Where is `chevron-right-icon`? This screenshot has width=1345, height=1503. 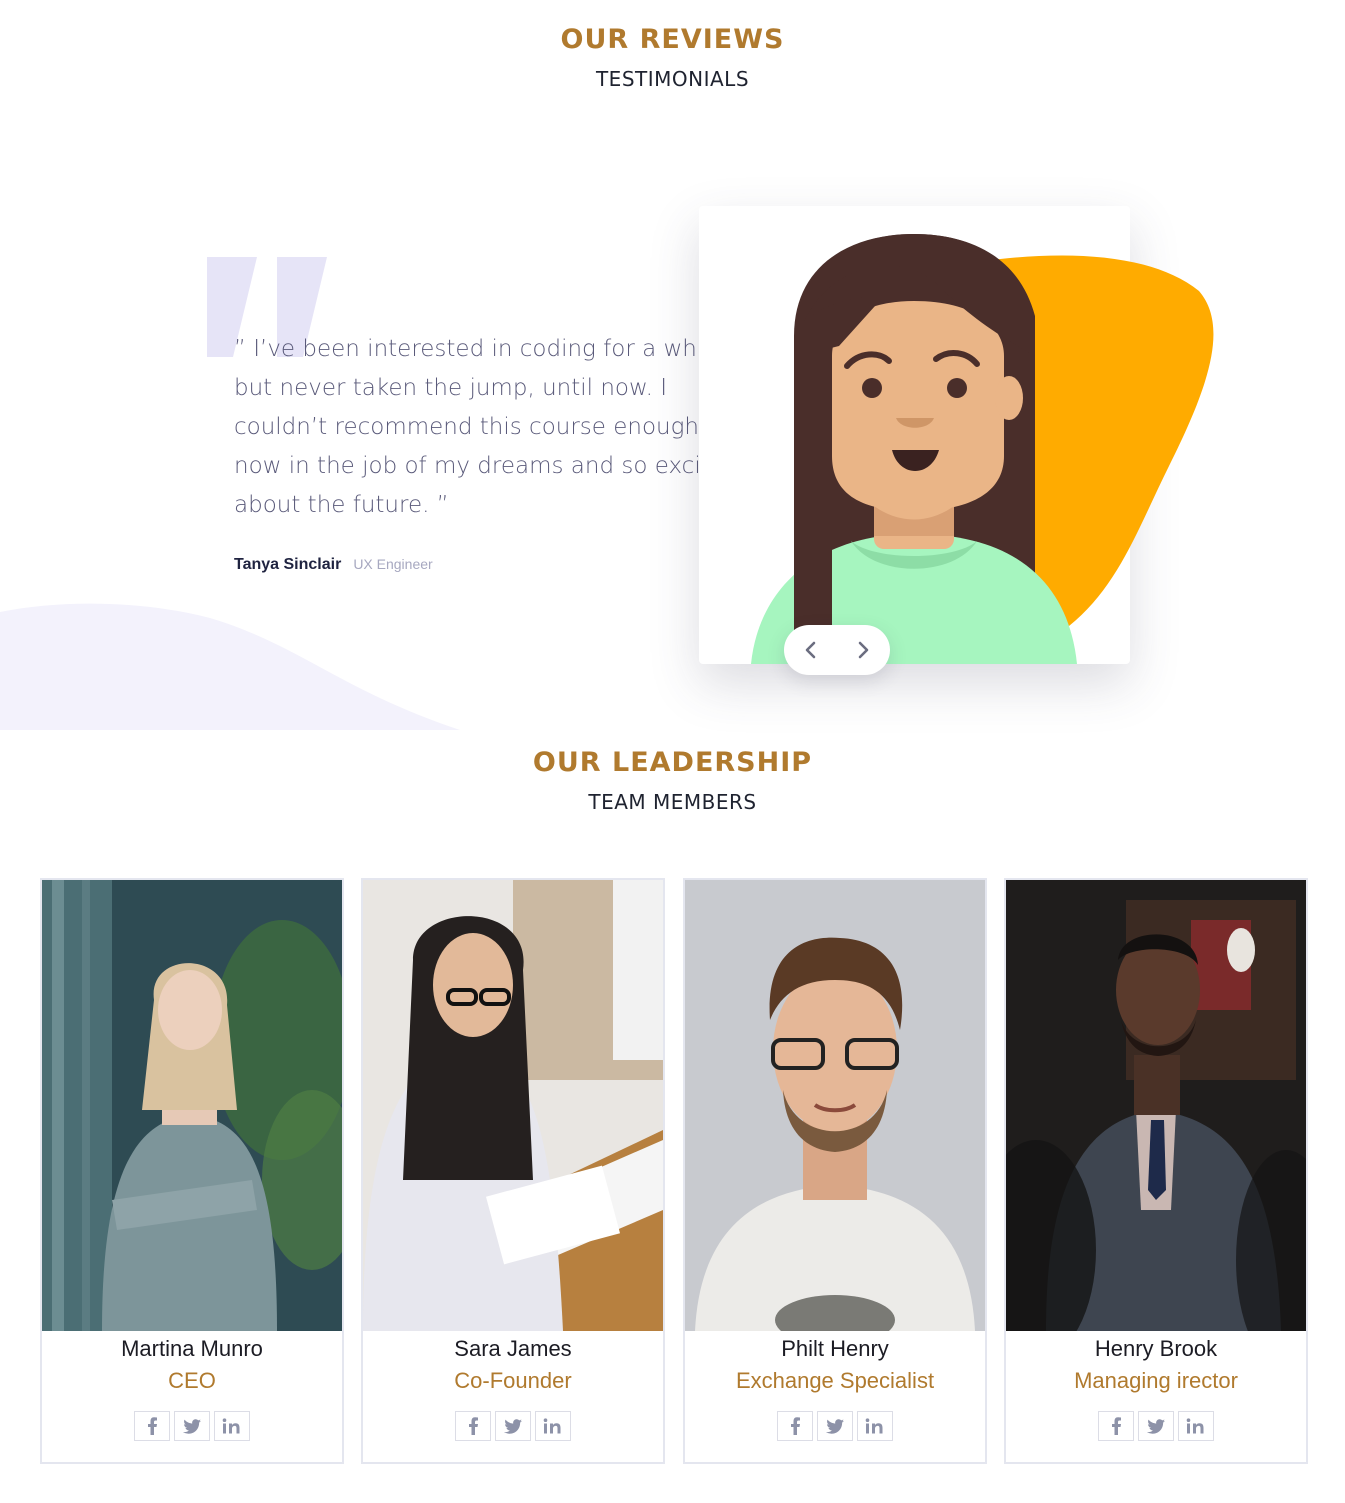 chevron-right-icon is located at coordinates (863, 650).